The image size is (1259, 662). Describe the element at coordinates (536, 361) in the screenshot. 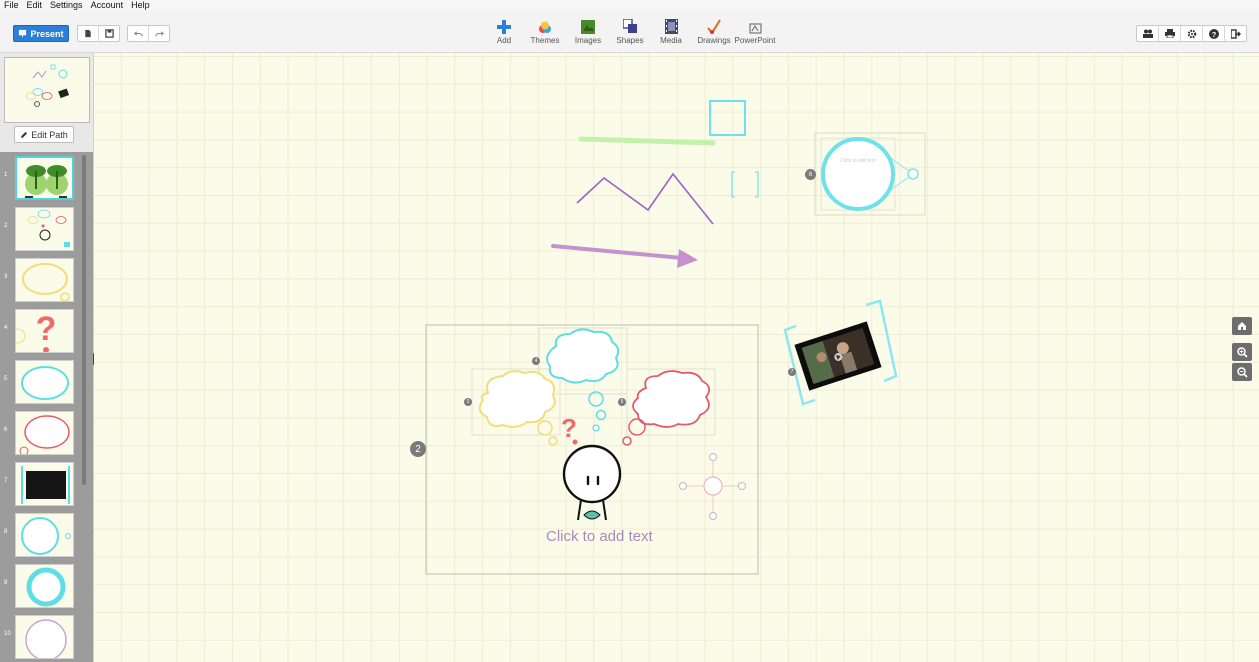

I see `path-badge: 4` at that location.